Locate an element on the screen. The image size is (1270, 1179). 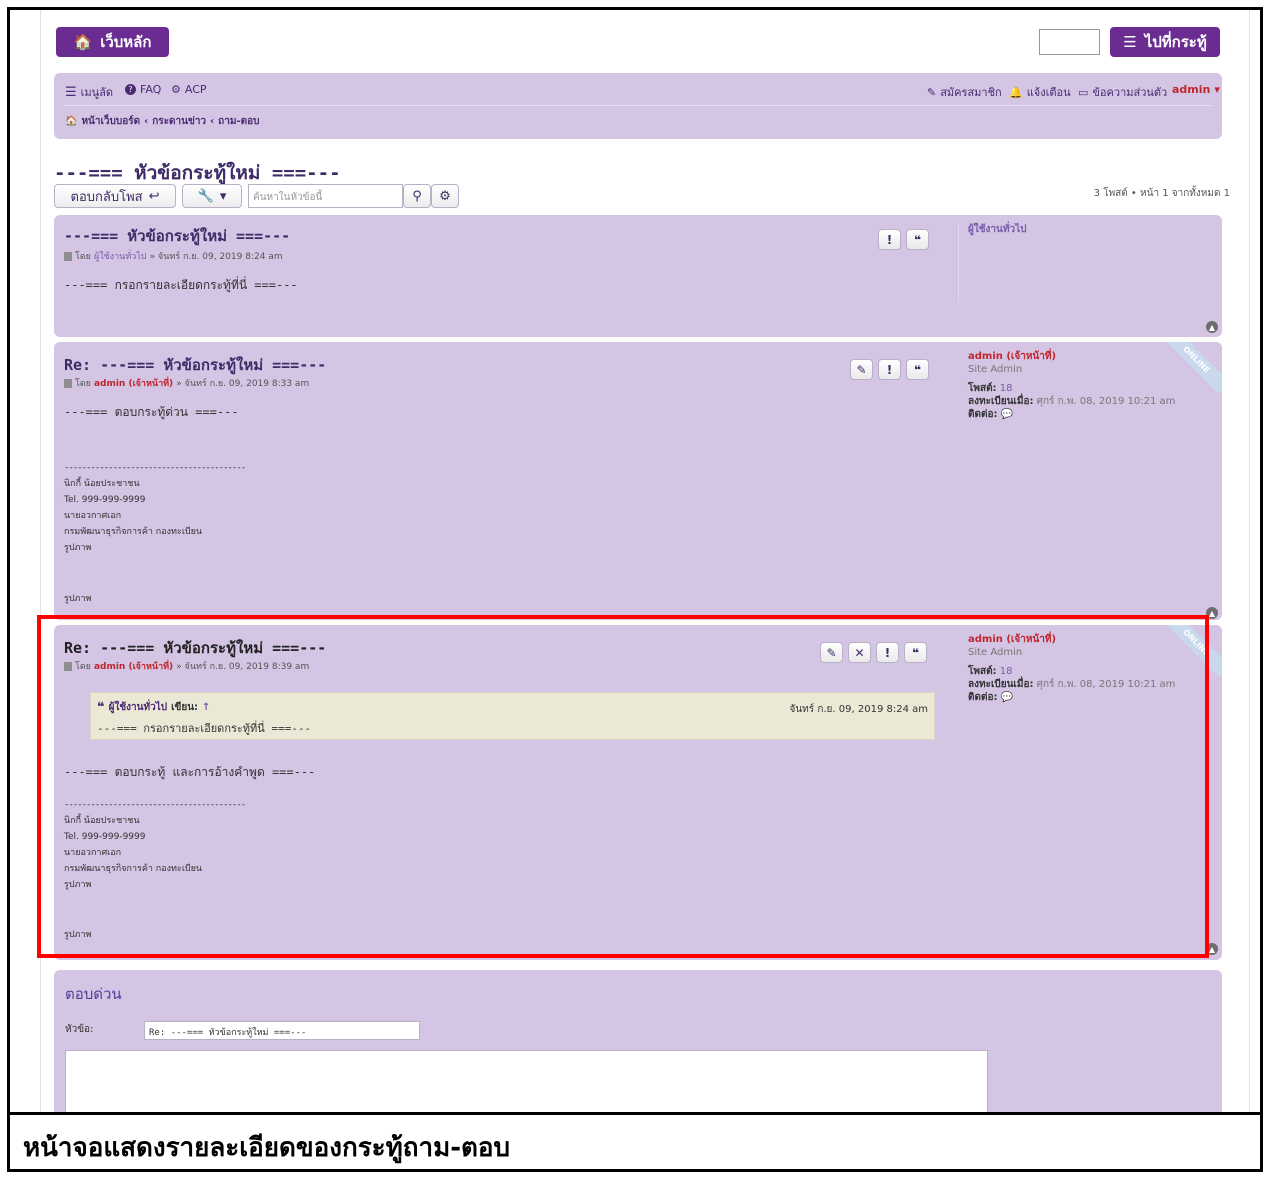
figure-caption: หน้าจอแสดงรายละเอียดของกระทู้ถาม-ตอบ is located at coordinates (267, 1148).